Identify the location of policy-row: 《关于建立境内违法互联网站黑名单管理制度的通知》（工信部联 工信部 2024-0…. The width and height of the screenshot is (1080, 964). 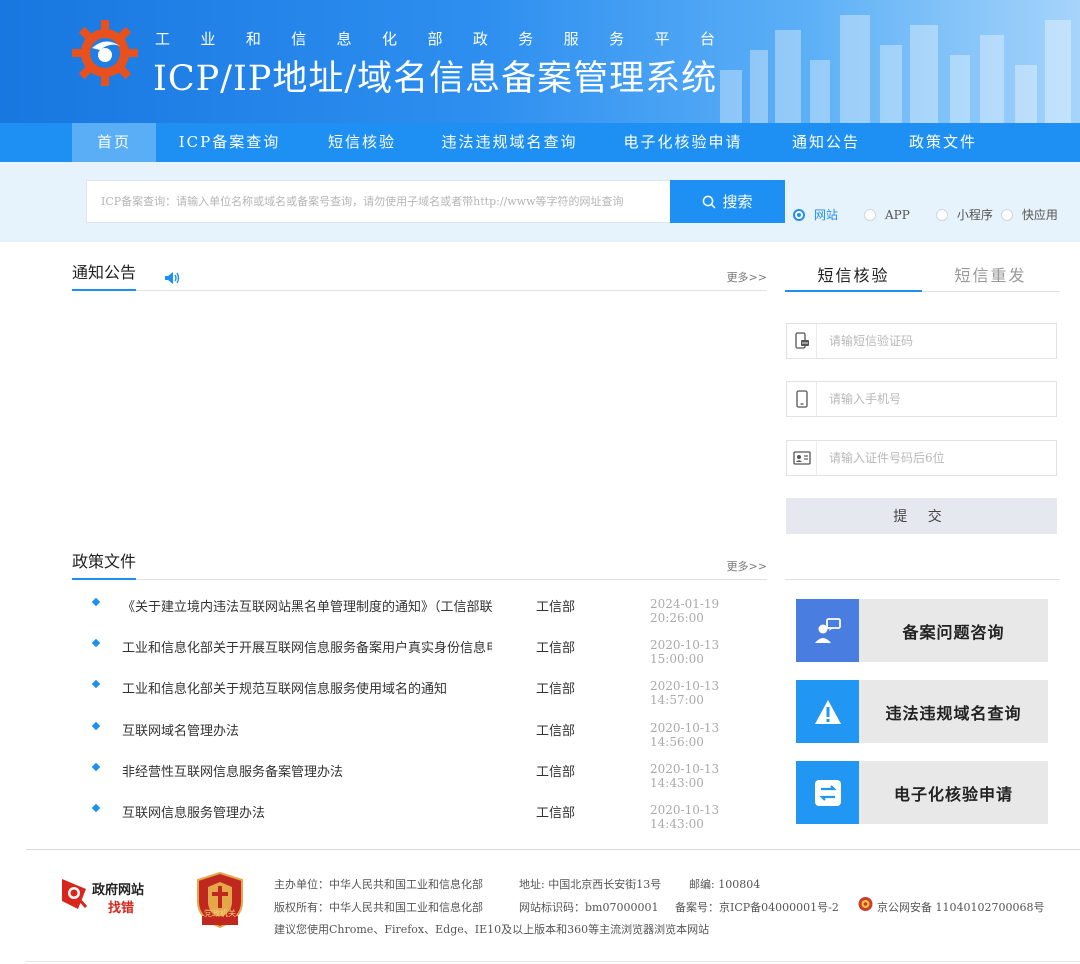
(419, 604).